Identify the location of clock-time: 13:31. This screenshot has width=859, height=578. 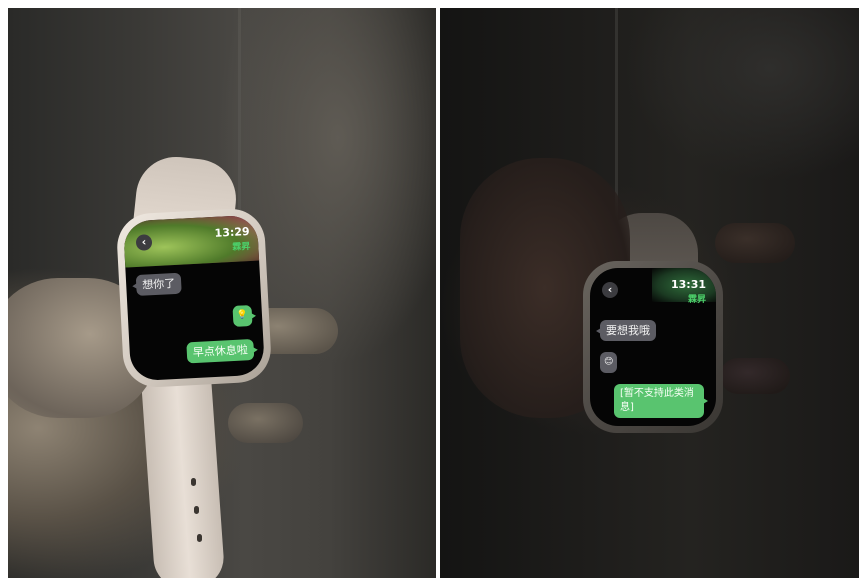
(688, 284).